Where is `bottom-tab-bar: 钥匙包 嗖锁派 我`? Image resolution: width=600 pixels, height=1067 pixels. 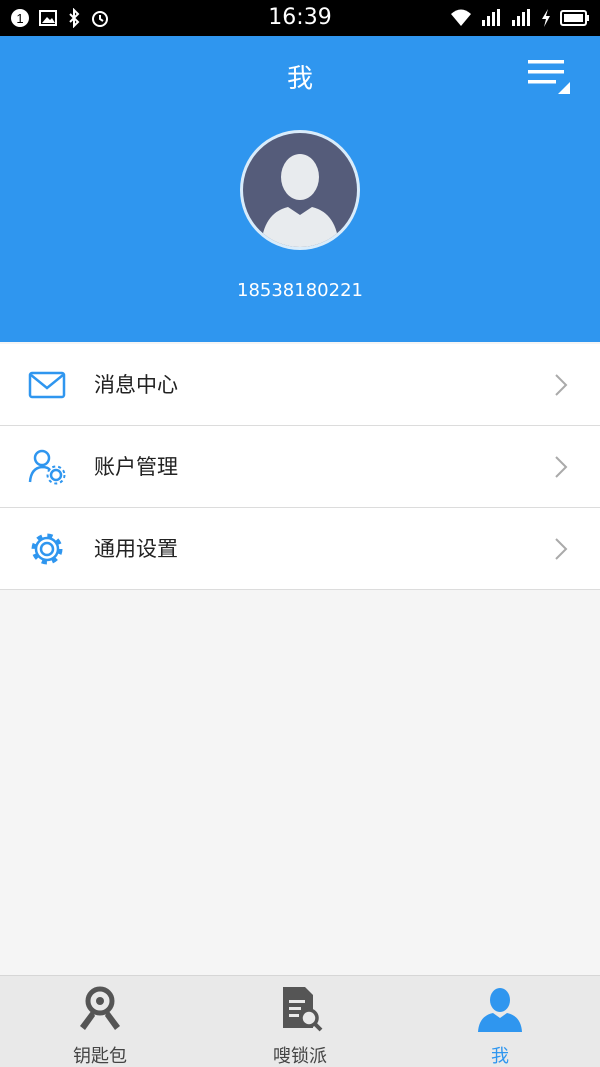
bottom-tab-bar: 钥匙包 嗖锁派 我 is located at coordinates (300, 1021).